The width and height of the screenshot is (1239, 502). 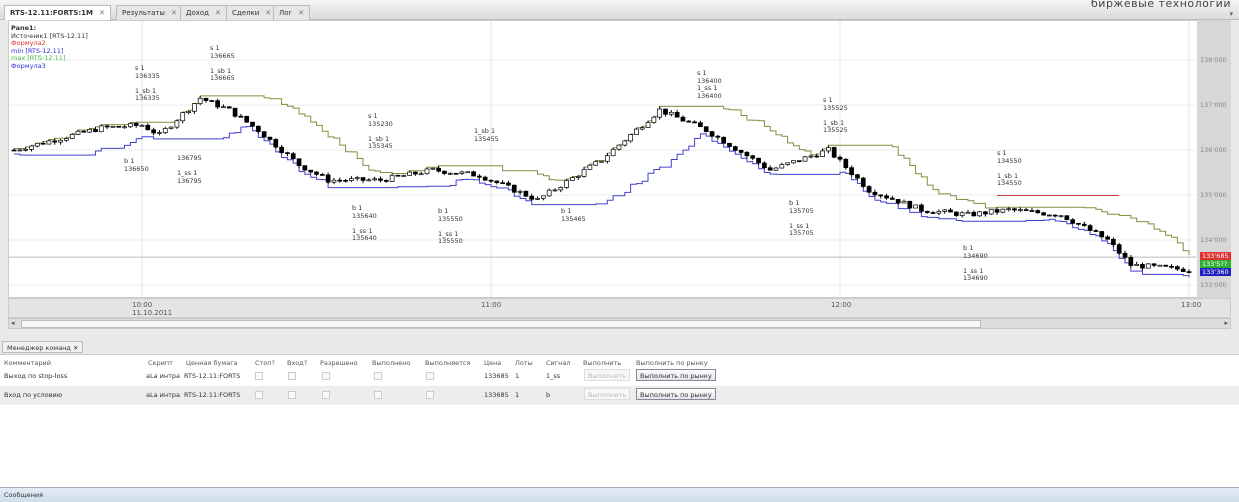 What do you see at coordinates (1226, 323) in the screenshot?
I see `scroll-right-icon: ▸` at bounding box center [1226, 323].